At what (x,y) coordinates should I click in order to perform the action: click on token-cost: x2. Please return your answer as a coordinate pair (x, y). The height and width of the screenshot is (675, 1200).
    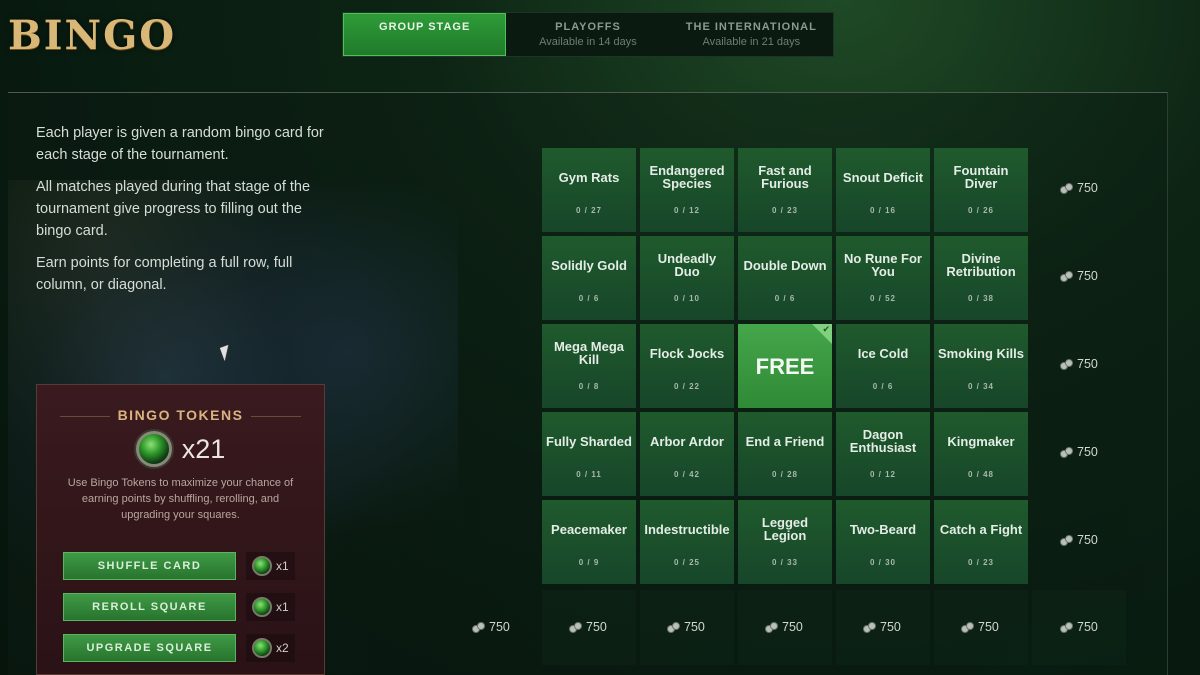
    Looking at the image, I should click on (270, 648).